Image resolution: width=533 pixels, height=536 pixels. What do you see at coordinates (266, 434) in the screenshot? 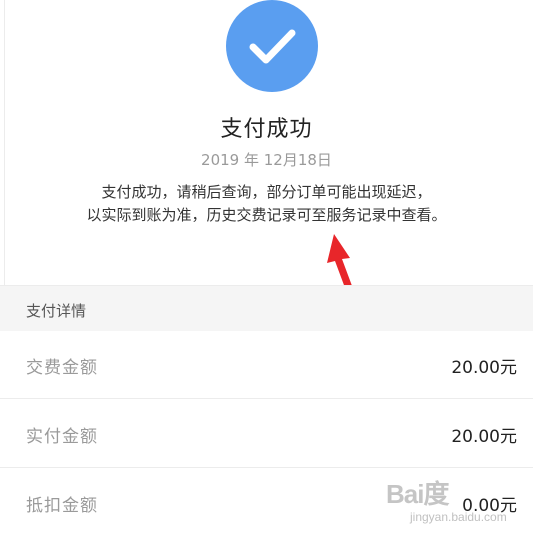
I see `detail-row-paid-amount: 实付金额 20.00元` at bounding box center [266, 434].